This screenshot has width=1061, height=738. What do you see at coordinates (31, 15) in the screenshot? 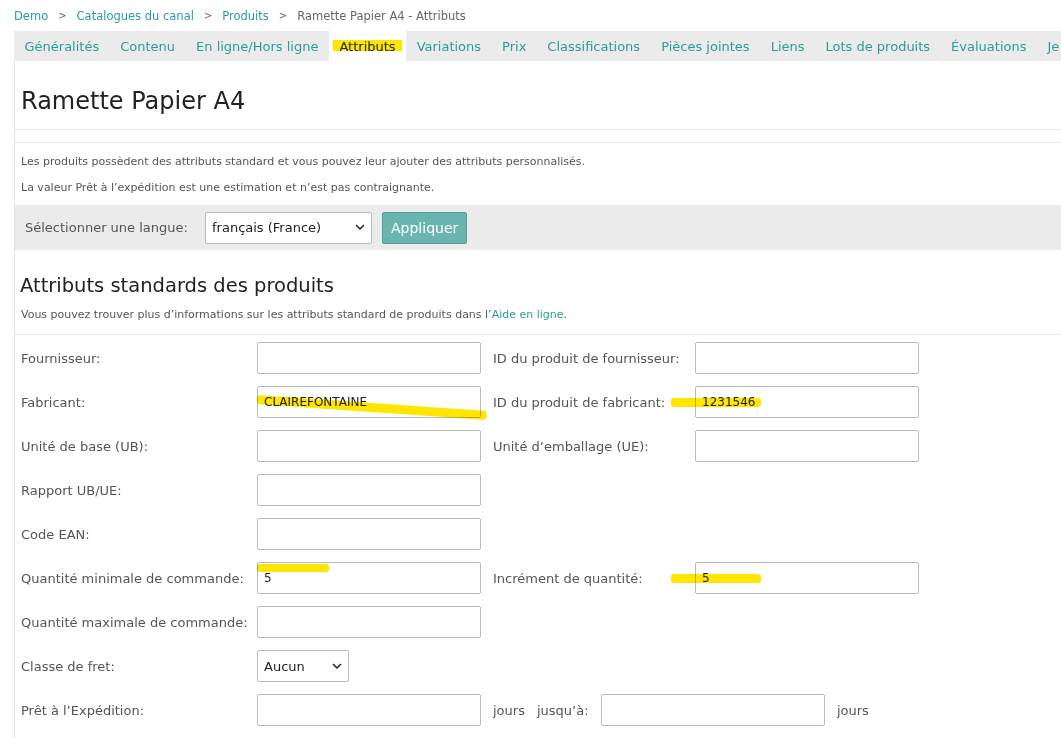
I see `breadcrumb-link: Demo` at bounding box center [31, 15].